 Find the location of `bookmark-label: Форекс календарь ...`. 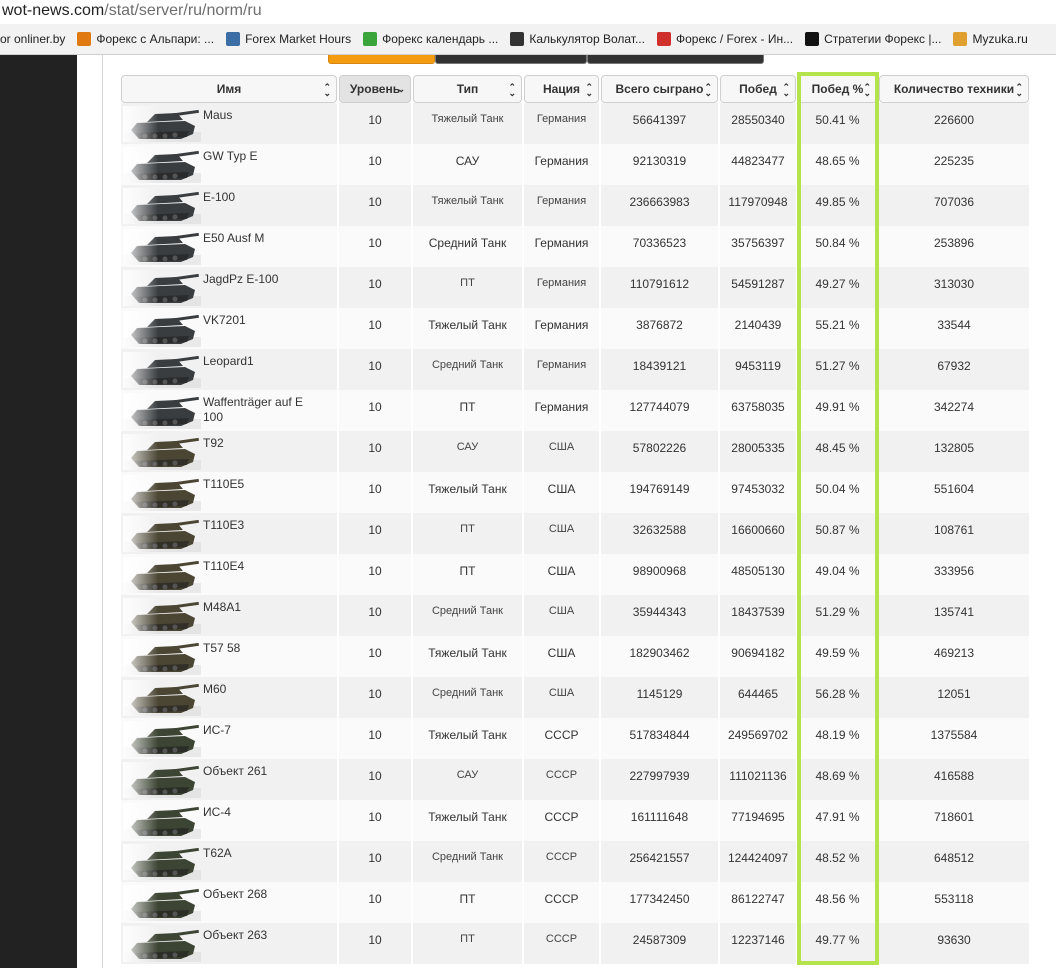

bookmark-label: Форекс календарь ... is located at coordinates (440, 39).